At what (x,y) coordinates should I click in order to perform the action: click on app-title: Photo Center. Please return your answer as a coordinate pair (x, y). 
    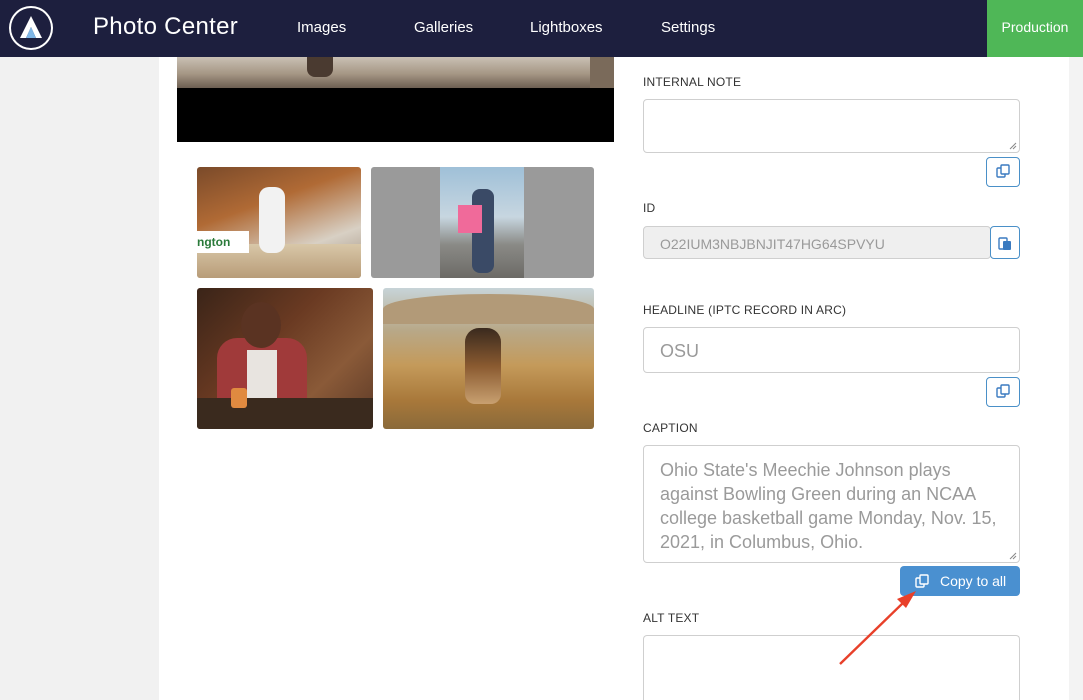
    Looking at the image, I should click on (166, 26).